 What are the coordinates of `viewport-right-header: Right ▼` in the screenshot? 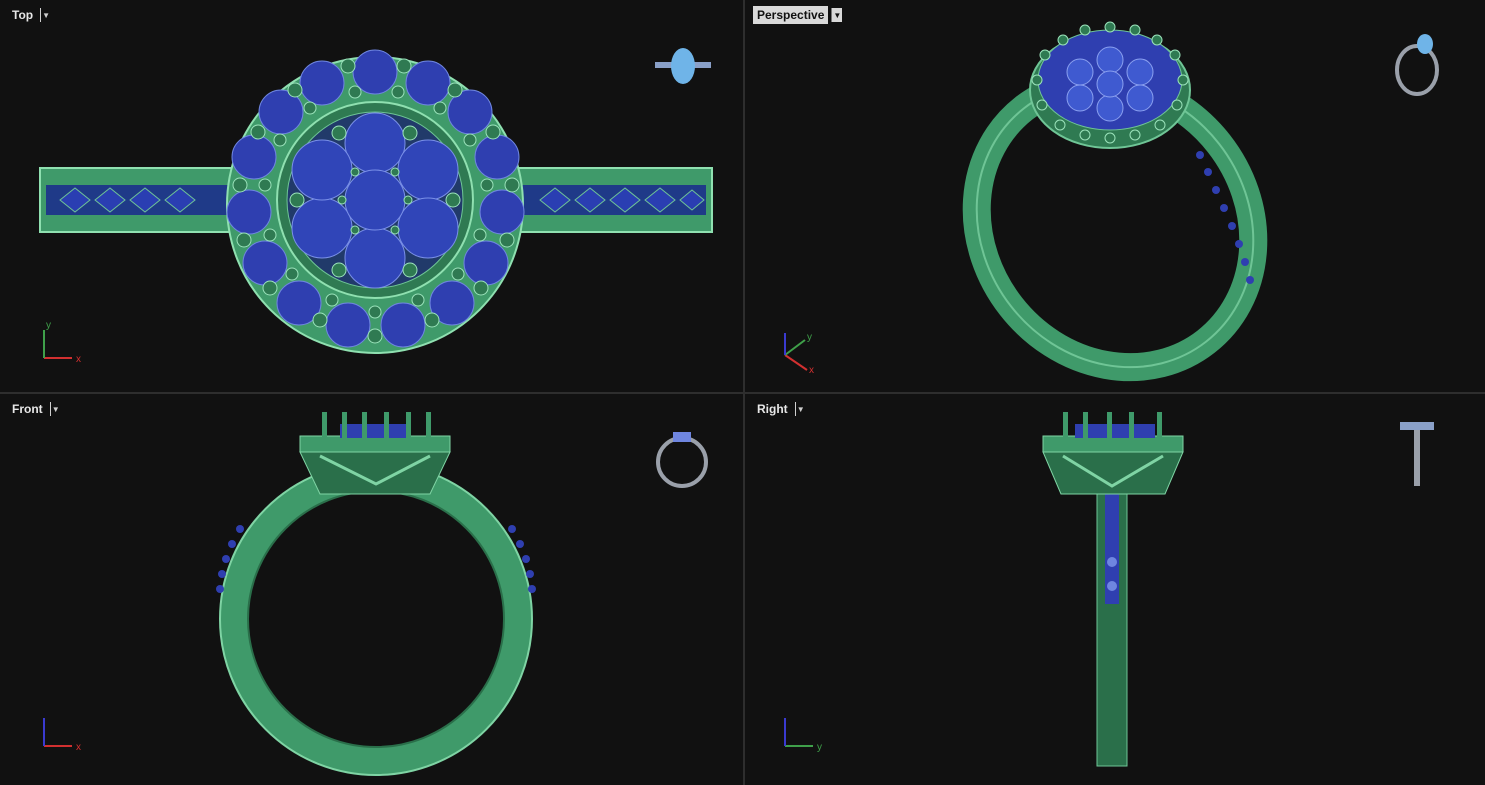 It's located at (779, 409).